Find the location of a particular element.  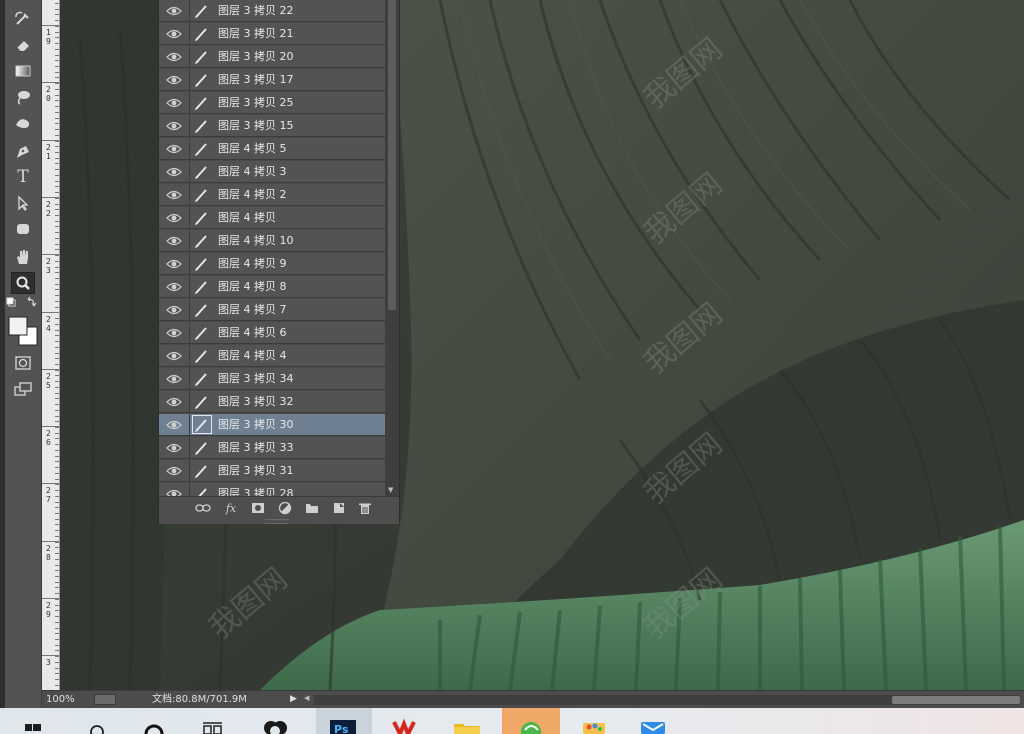

search-icon is located at coordinates (97, 721).